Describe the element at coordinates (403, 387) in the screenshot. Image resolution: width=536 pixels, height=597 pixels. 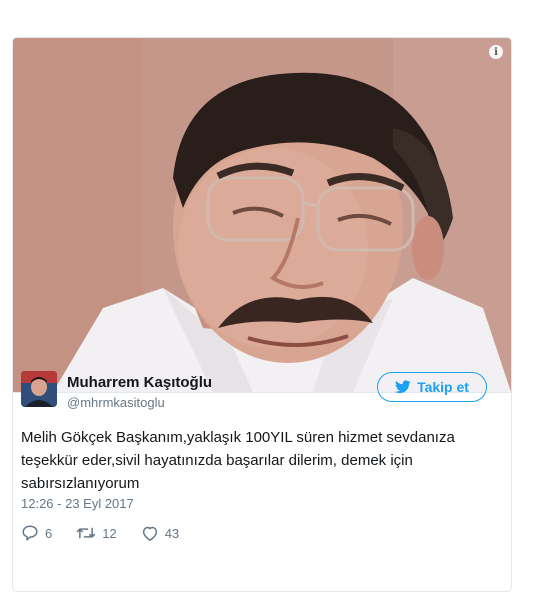
I see `twitter-bird-icon` at that location.